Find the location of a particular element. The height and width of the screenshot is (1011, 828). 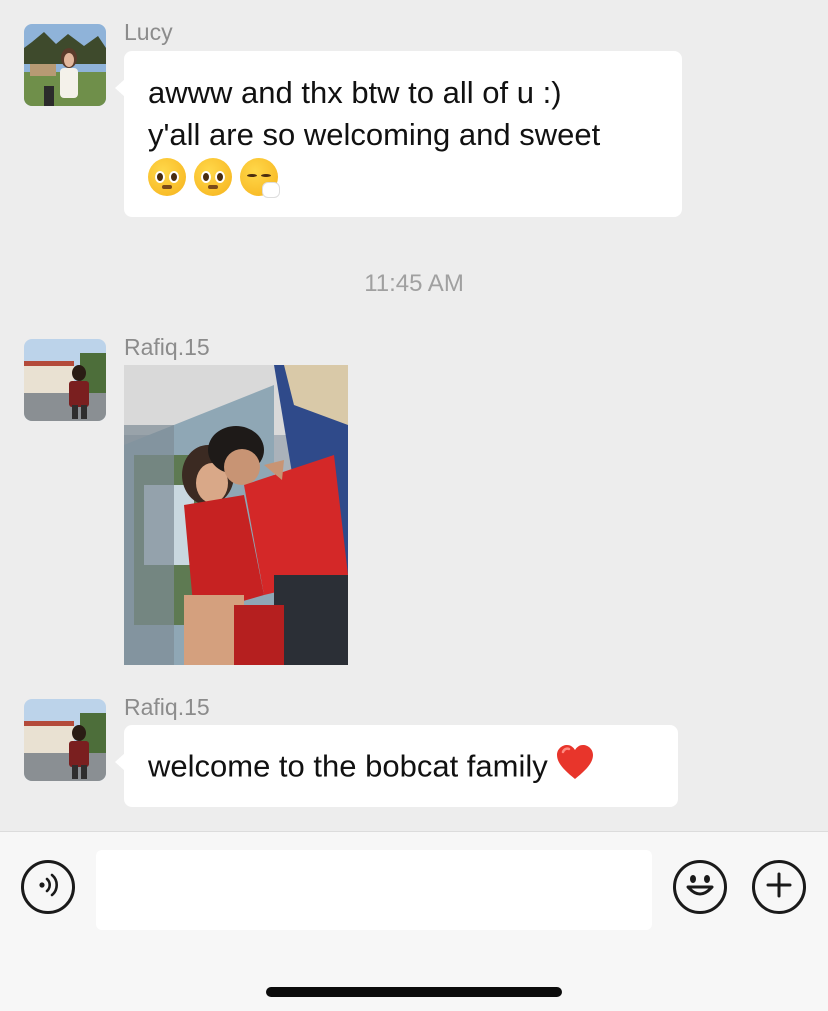

avatar-lucy is located at coordinates (65, 65).